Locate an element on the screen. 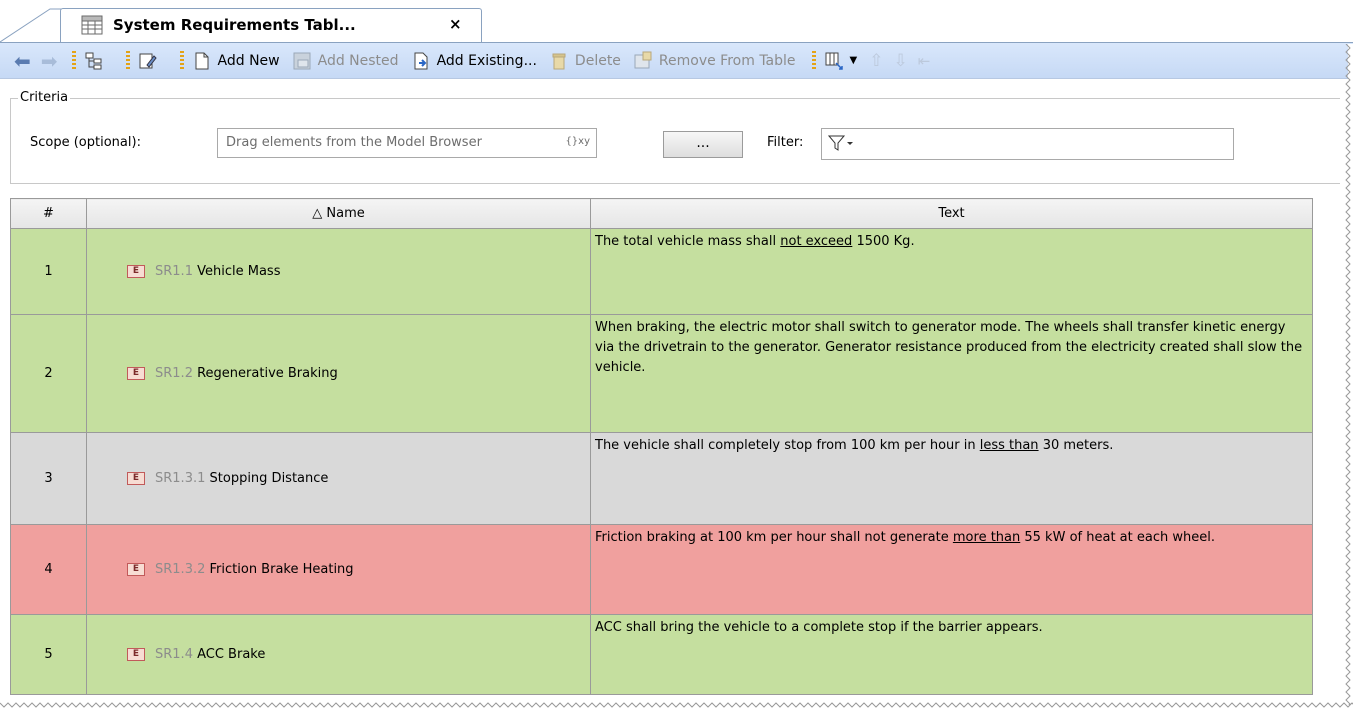  table-header: # △ Name Text is located at coordinates (661, 213).